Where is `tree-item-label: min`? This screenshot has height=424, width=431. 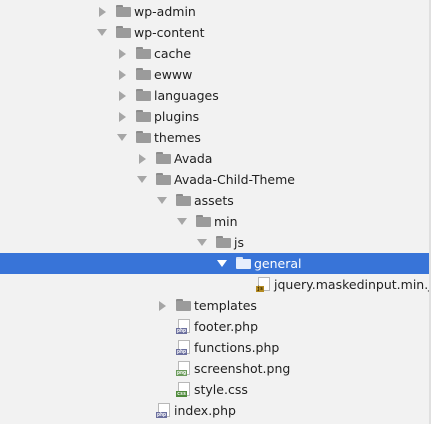 tree-item-label: min is located at coordinates (226, 221).